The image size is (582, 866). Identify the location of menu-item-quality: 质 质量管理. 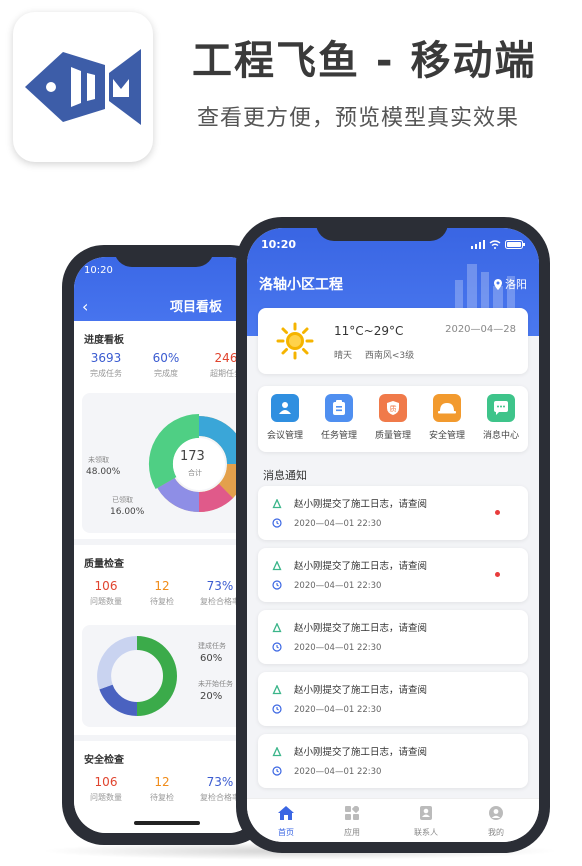
(393, 417).